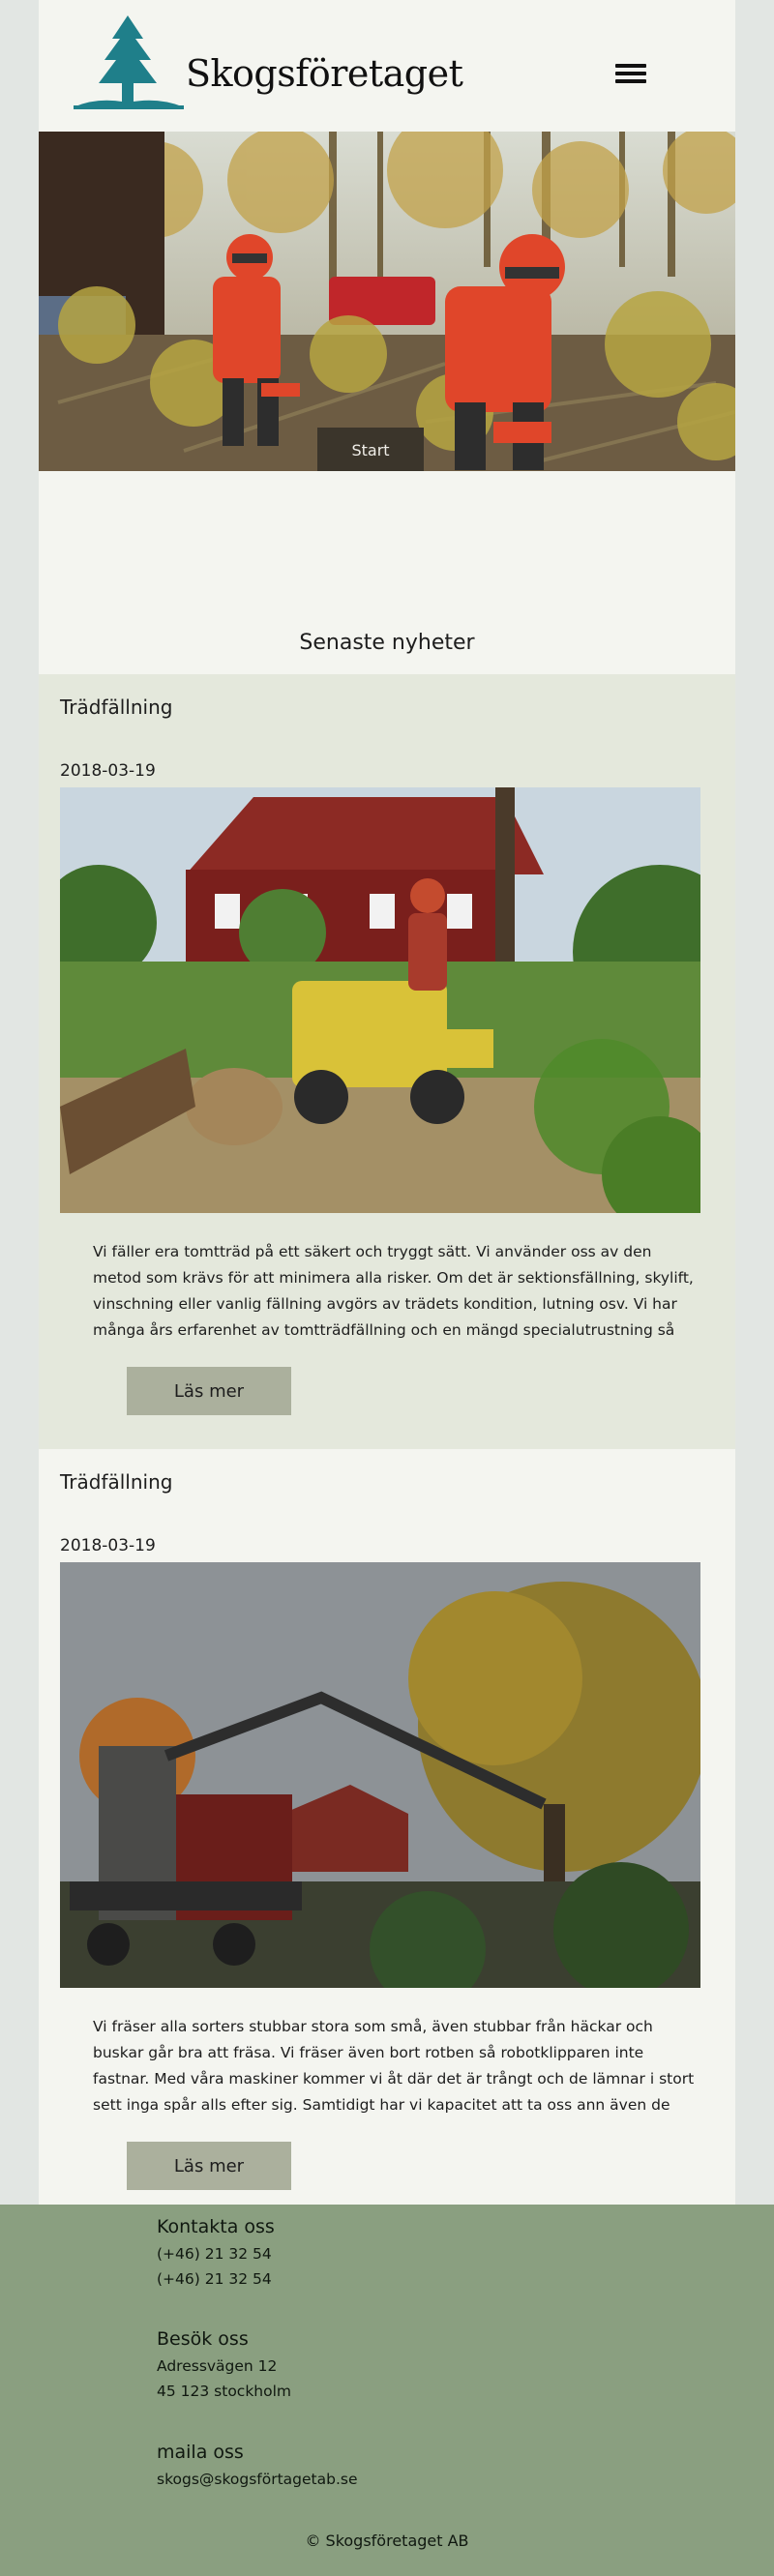 The width and height of the screenshot is (774, 2576). What do you see at coordinates (324, 73) in the screenshot?
I see `brand-name: Skogsföretaget` at bounding box center [324, 73].